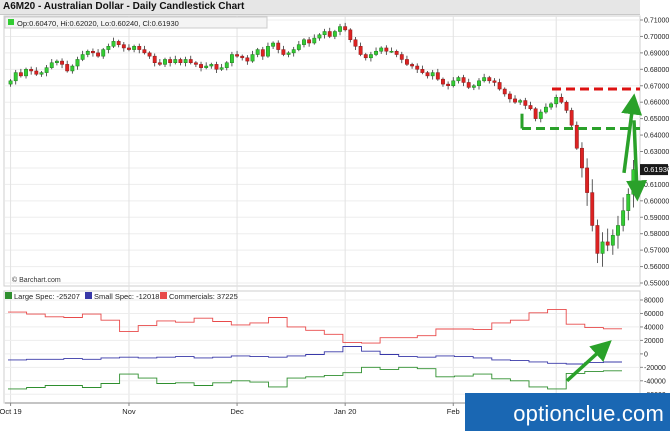 Image resolution: width=670 pixels, height=431 pixels. Describe the element at coordinates (656, 284) in the screenshot. I see `price-tick-label: 0.55000` at that location.